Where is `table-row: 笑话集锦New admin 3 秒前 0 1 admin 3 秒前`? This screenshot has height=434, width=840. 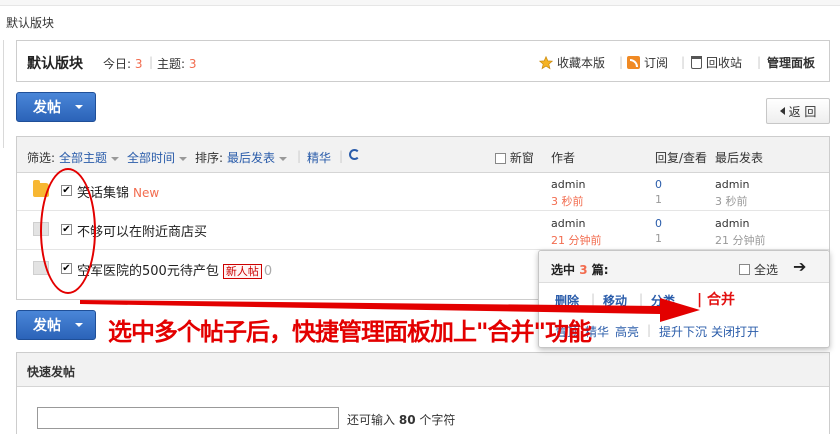
table-row: 笑话集锦New admin 3 秒前 0 1 admin 3 秒前 is located at coordinates (423, 192).